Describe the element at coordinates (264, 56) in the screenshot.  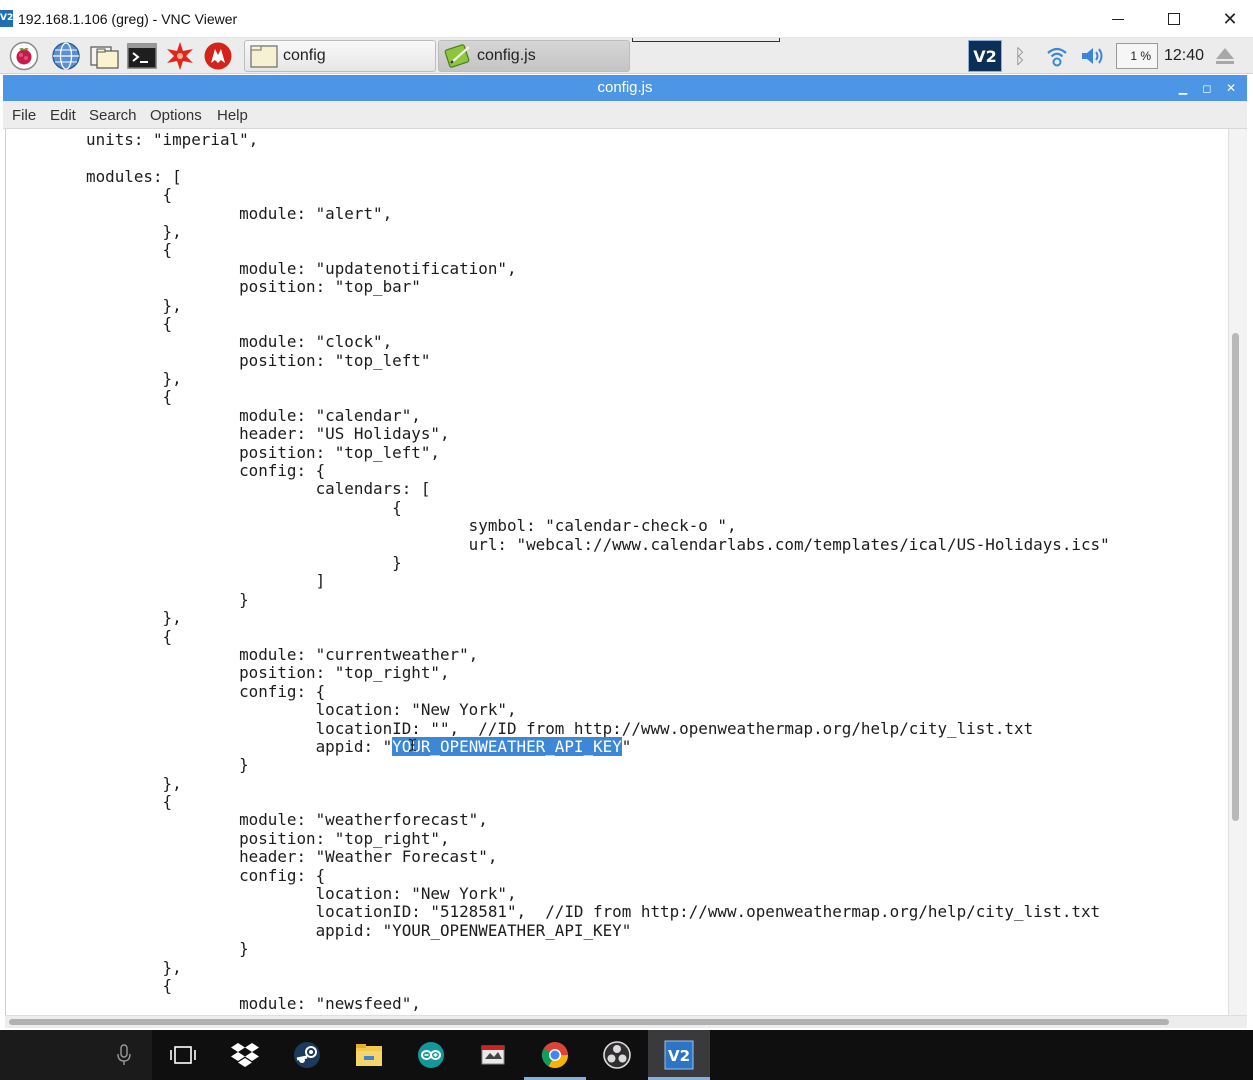
I see `folder-icon` at that location.